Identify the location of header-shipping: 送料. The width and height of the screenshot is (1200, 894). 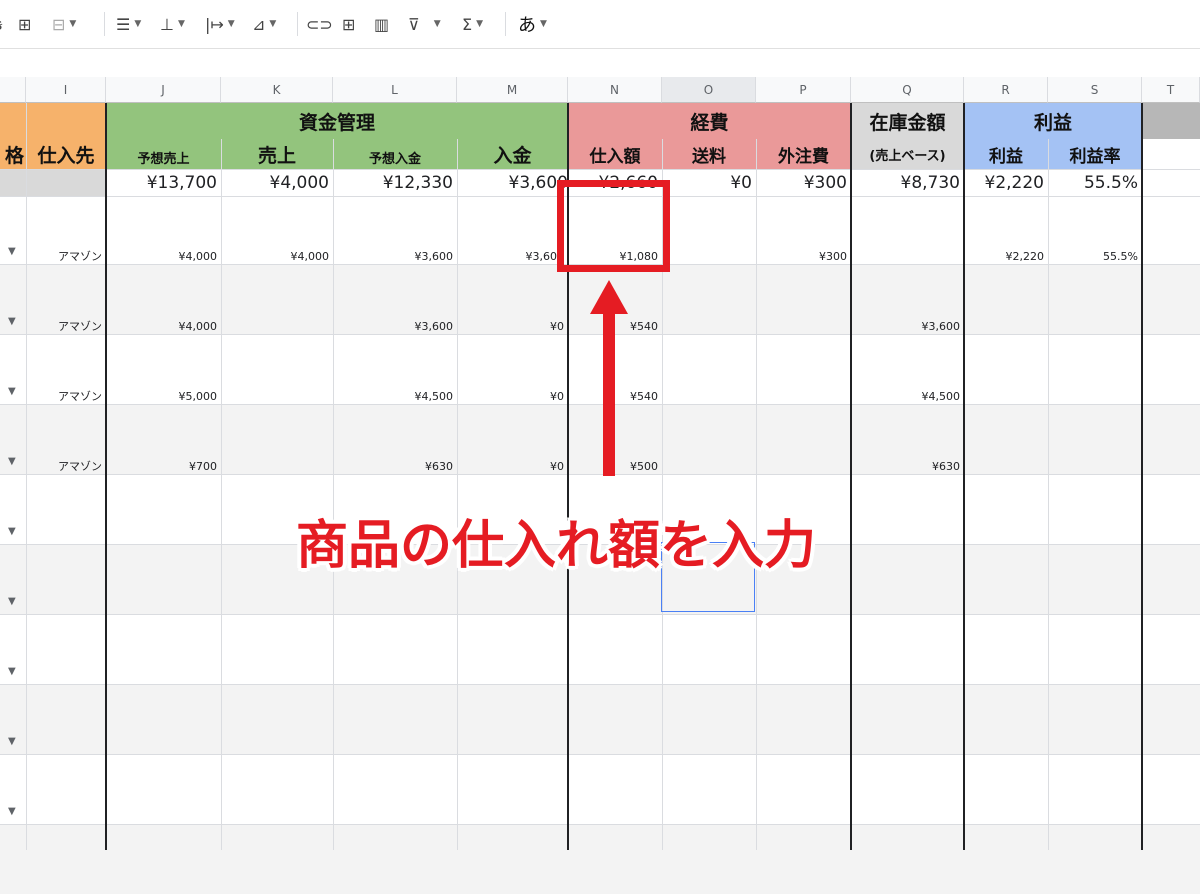
(709, 154).